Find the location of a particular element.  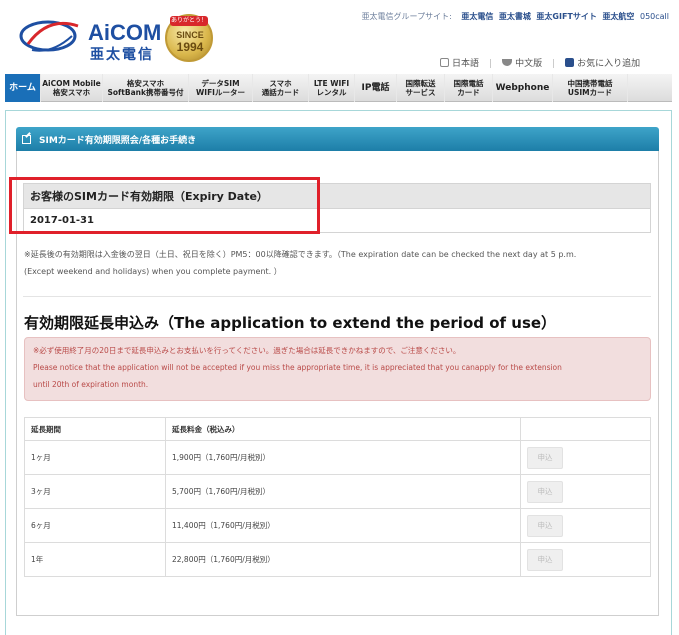

table-row: 1年 22,800円（1,760円/月税別） 申込 is located at coordinates (337, 559).